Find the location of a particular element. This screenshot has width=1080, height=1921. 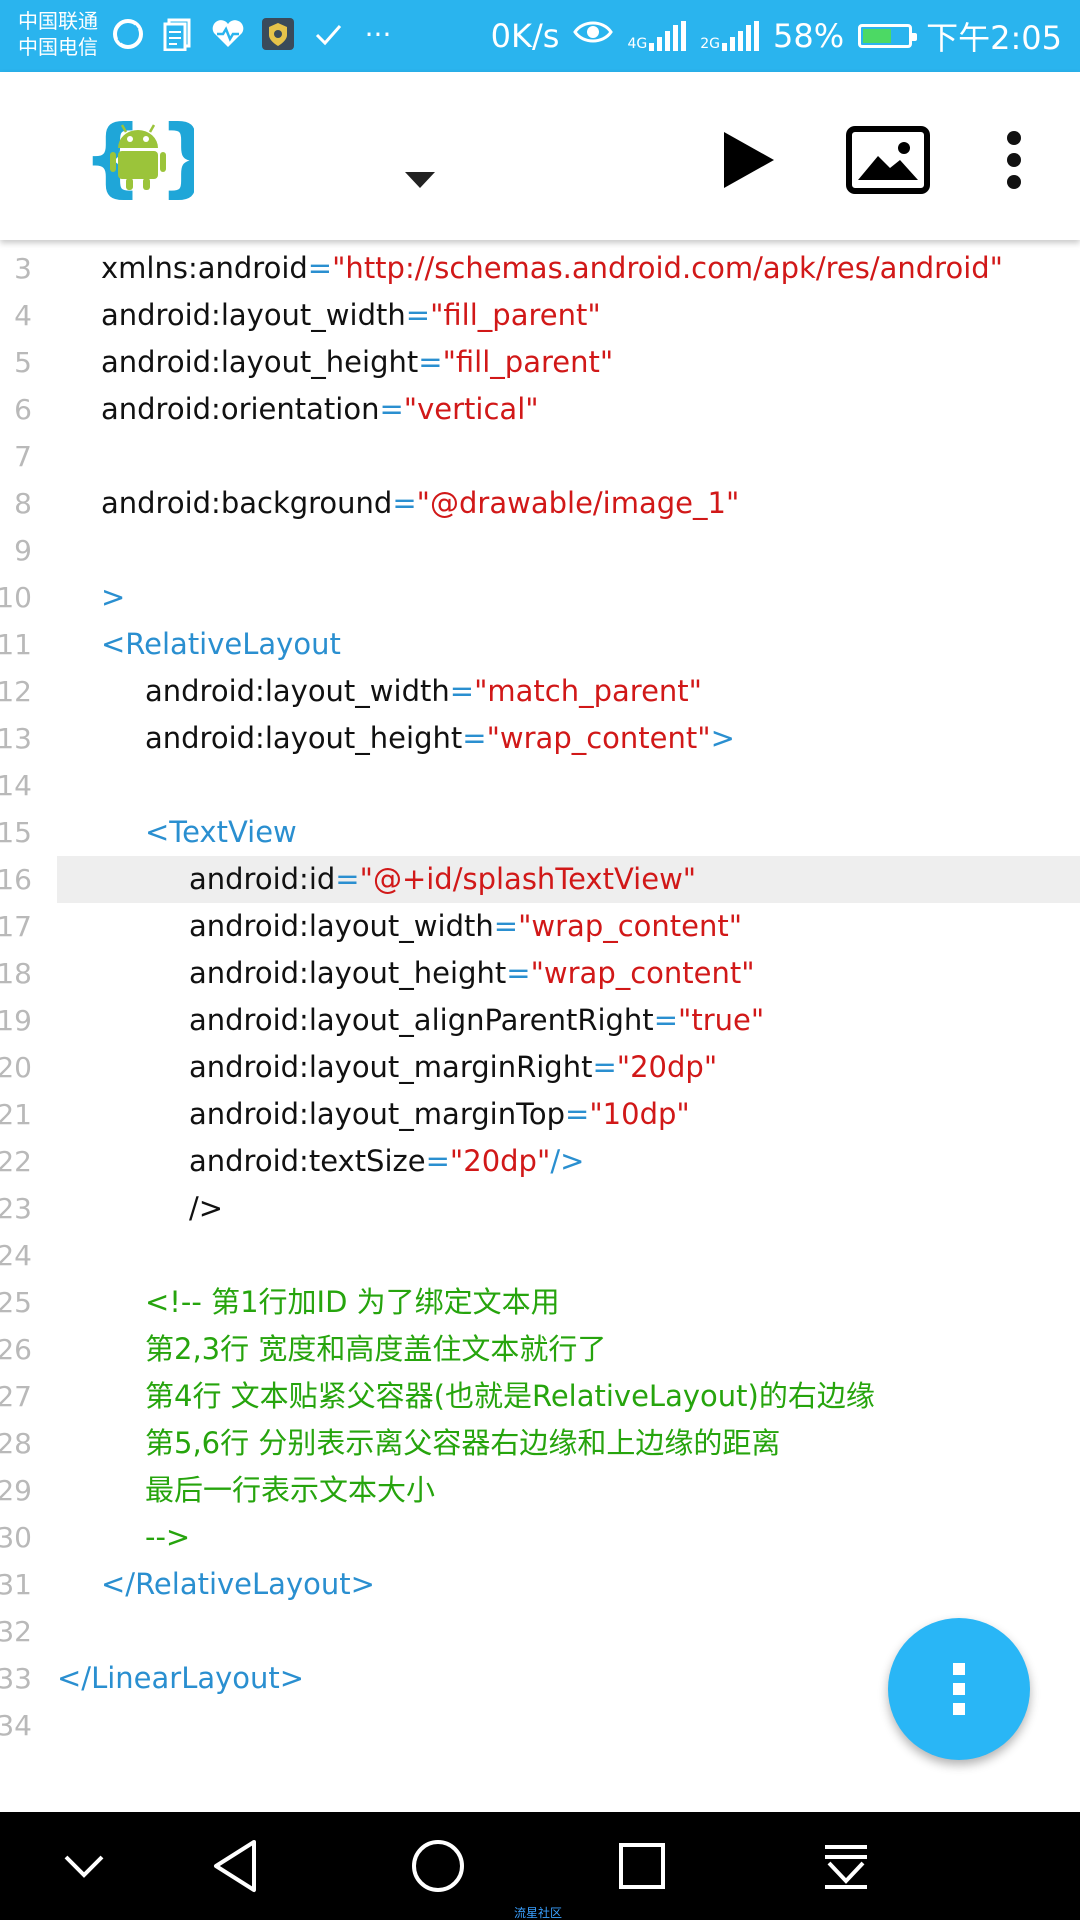

health-icon is located at coordinates (228, 34).